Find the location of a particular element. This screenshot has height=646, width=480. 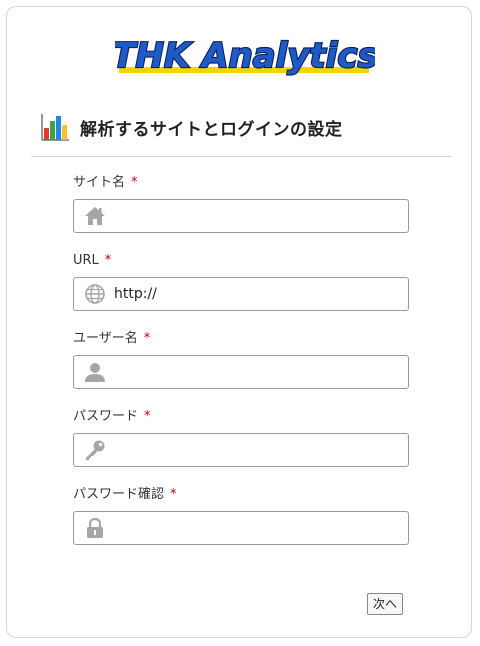

user-icon is located at coordinates (95, 372).